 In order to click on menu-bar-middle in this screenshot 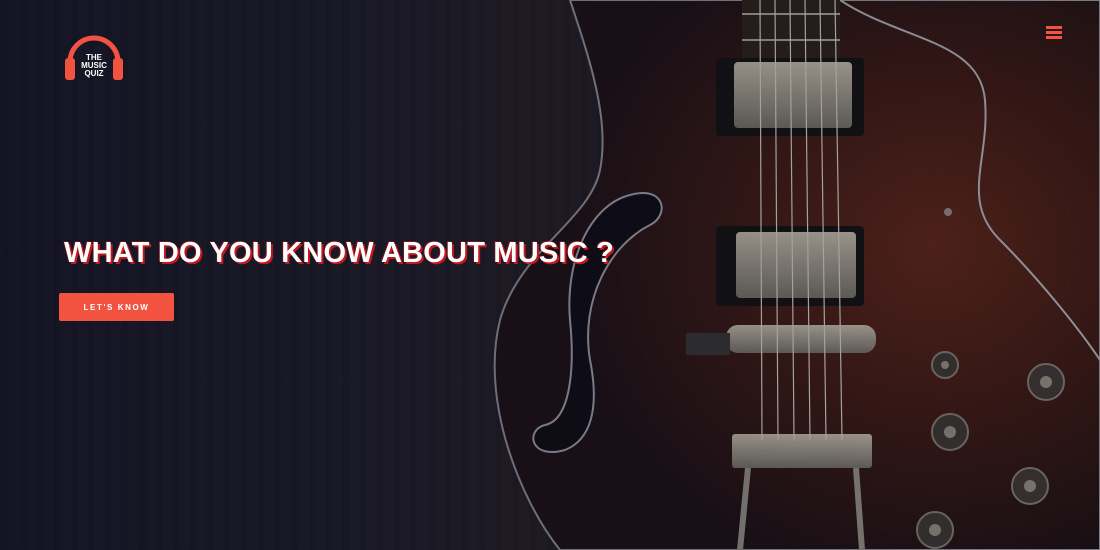, I will do `click(1054, 32)`.